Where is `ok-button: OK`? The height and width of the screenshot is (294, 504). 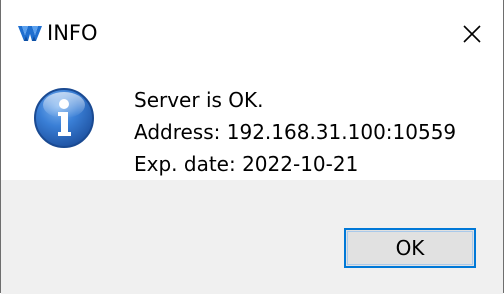 ok-button: OK is located at coordinates (410, 248).